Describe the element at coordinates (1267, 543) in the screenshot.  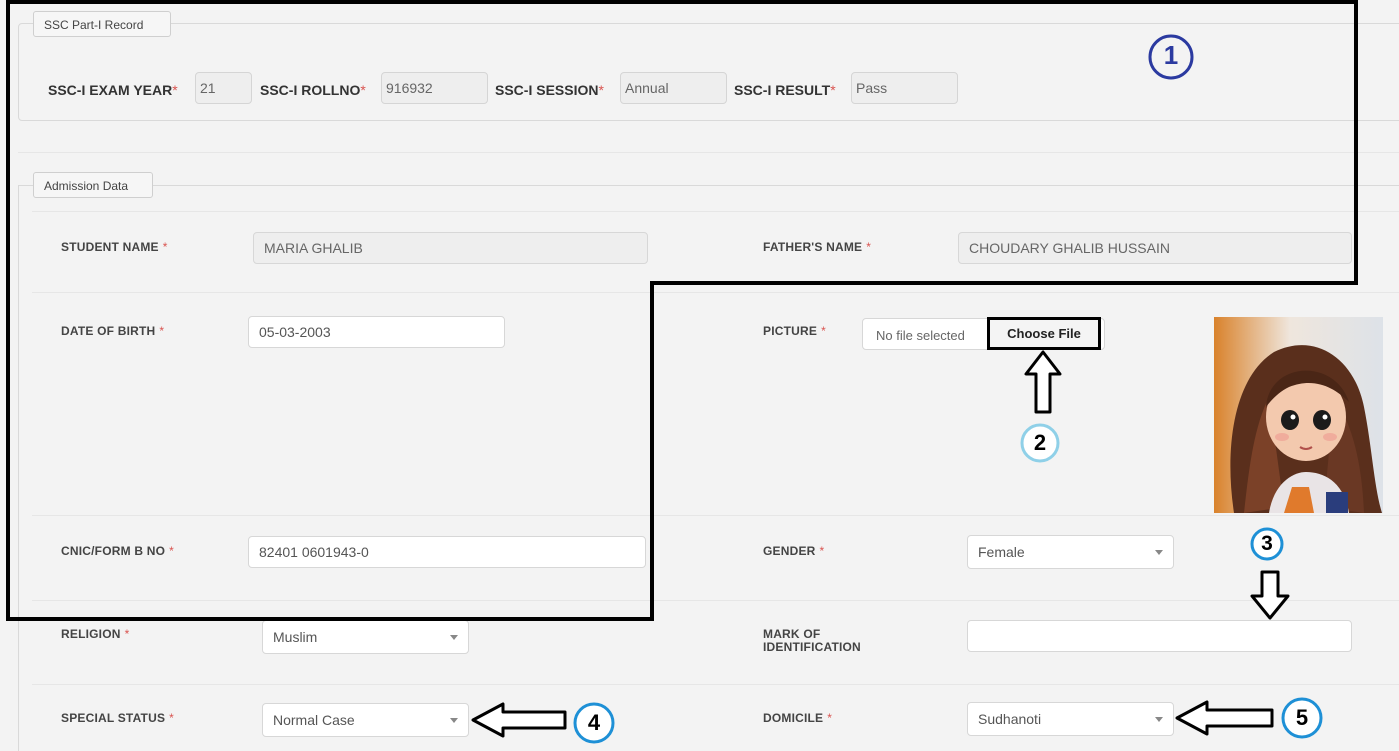
I see `annotation-number-3: 3` at that location.